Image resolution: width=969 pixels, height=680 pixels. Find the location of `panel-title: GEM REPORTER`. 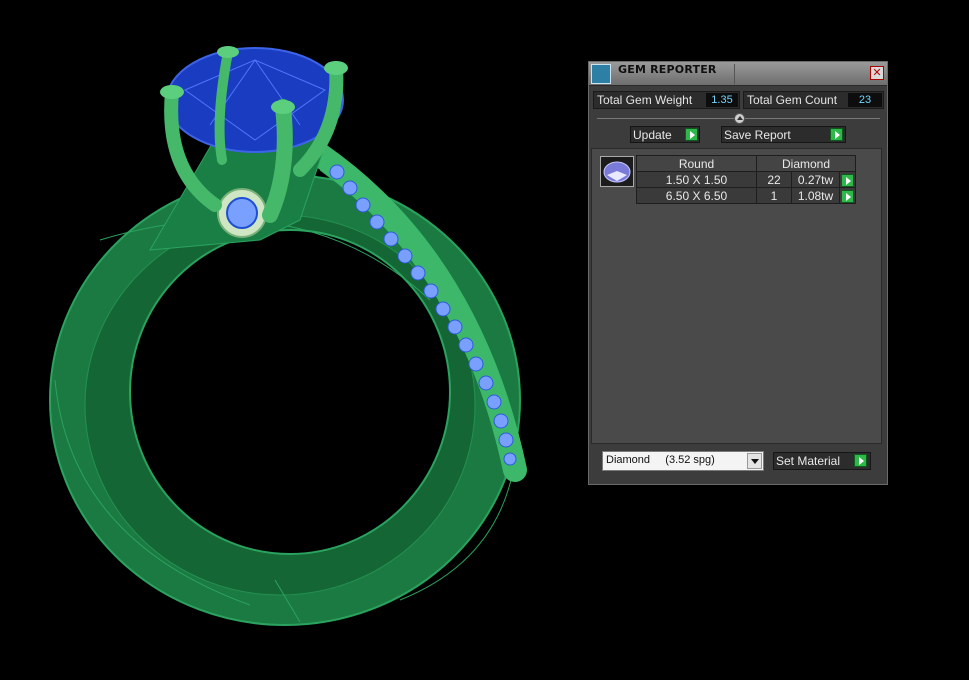

panel-title: GEM REPORTER is located at coordinates (667, 69).